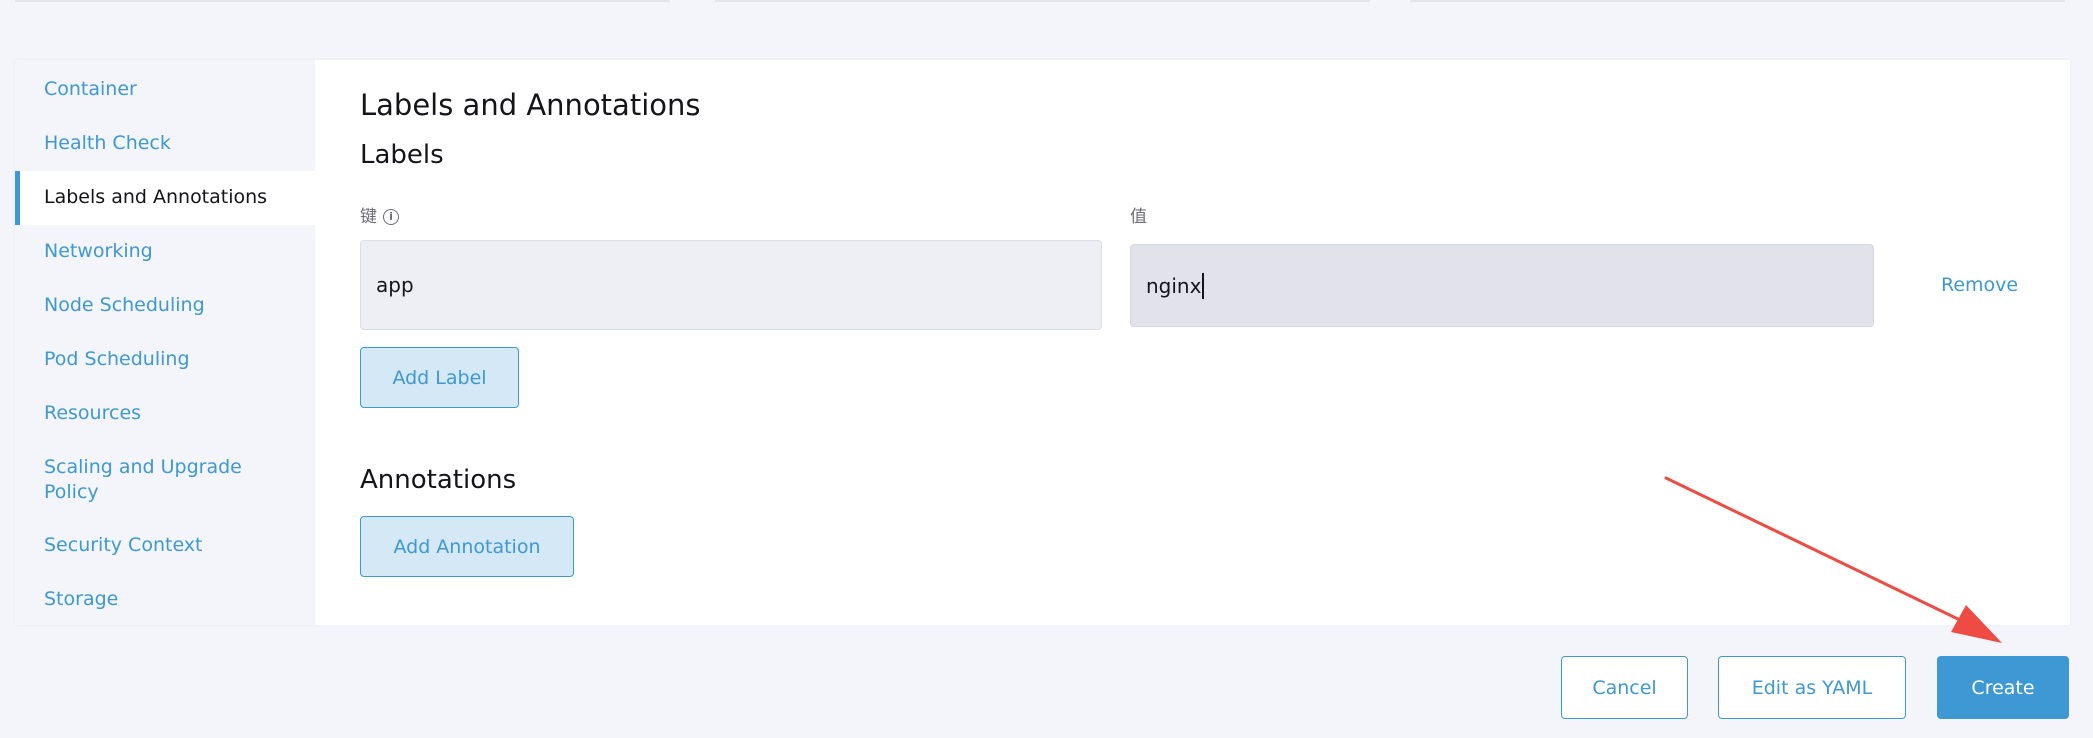 The image size is (2093, 738). I want to click on labels-heading: Labels, so click(402, 155).